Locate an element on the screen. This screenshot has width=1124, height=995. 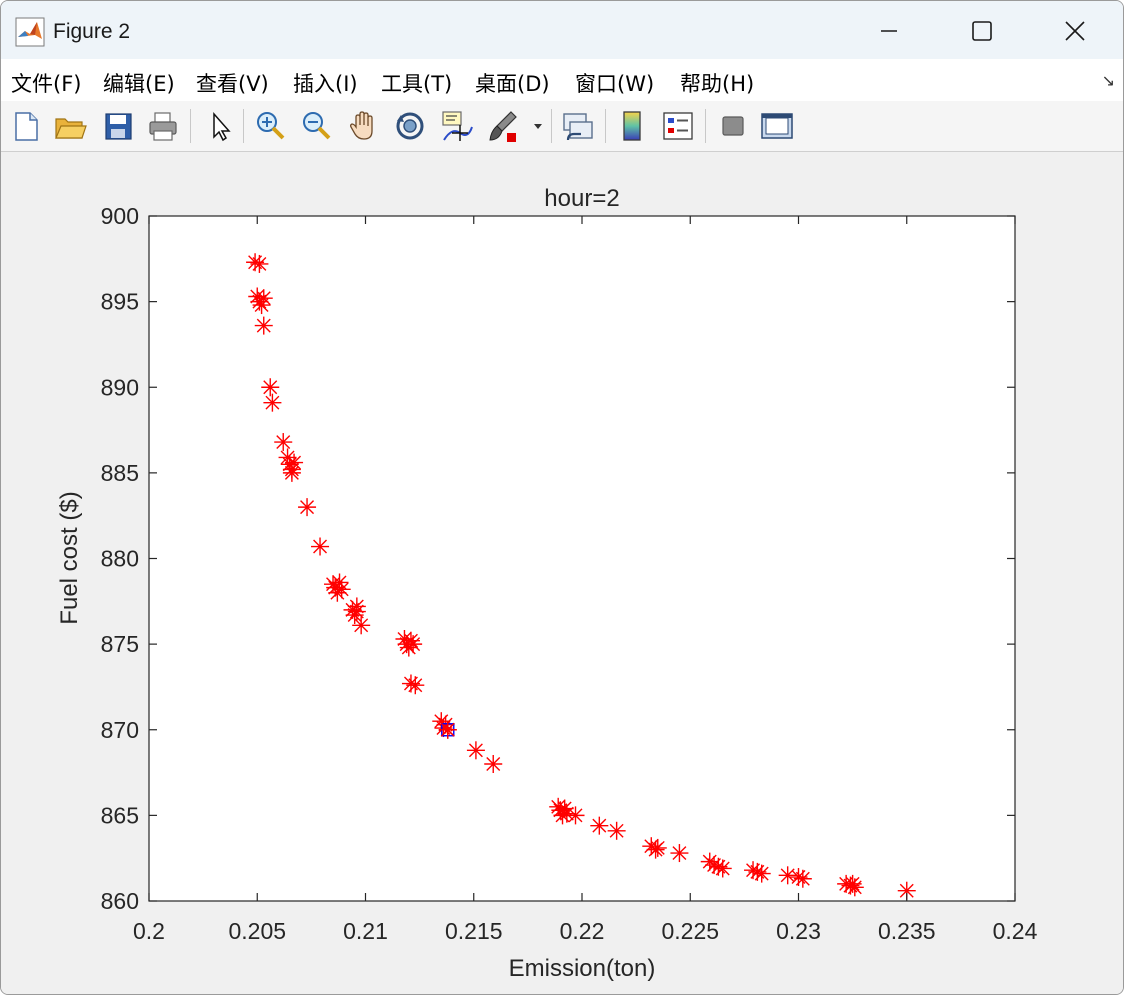
window-title: Figure 2 is located at coordinates (92, 31).